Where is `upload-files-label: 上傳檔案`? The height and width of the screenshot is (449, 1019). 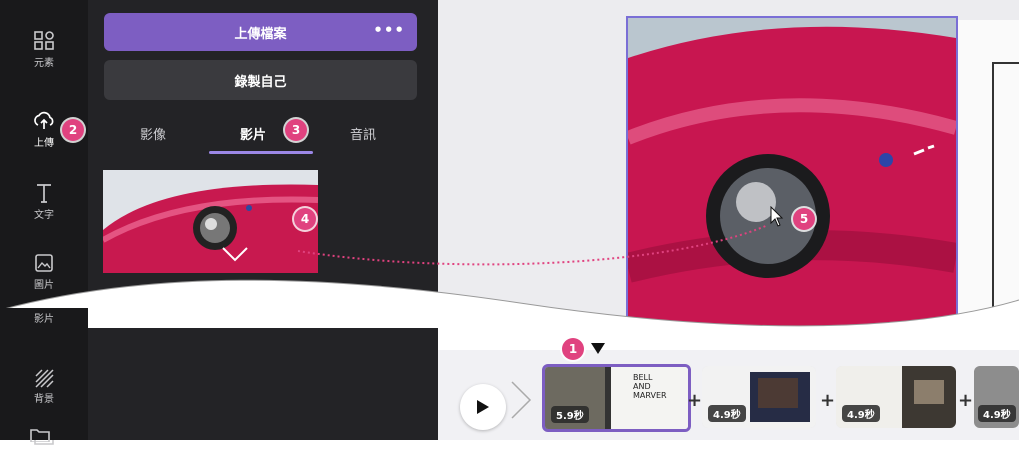
upload-files-label: 上傳檔案 is located at coordinates (260, 34).